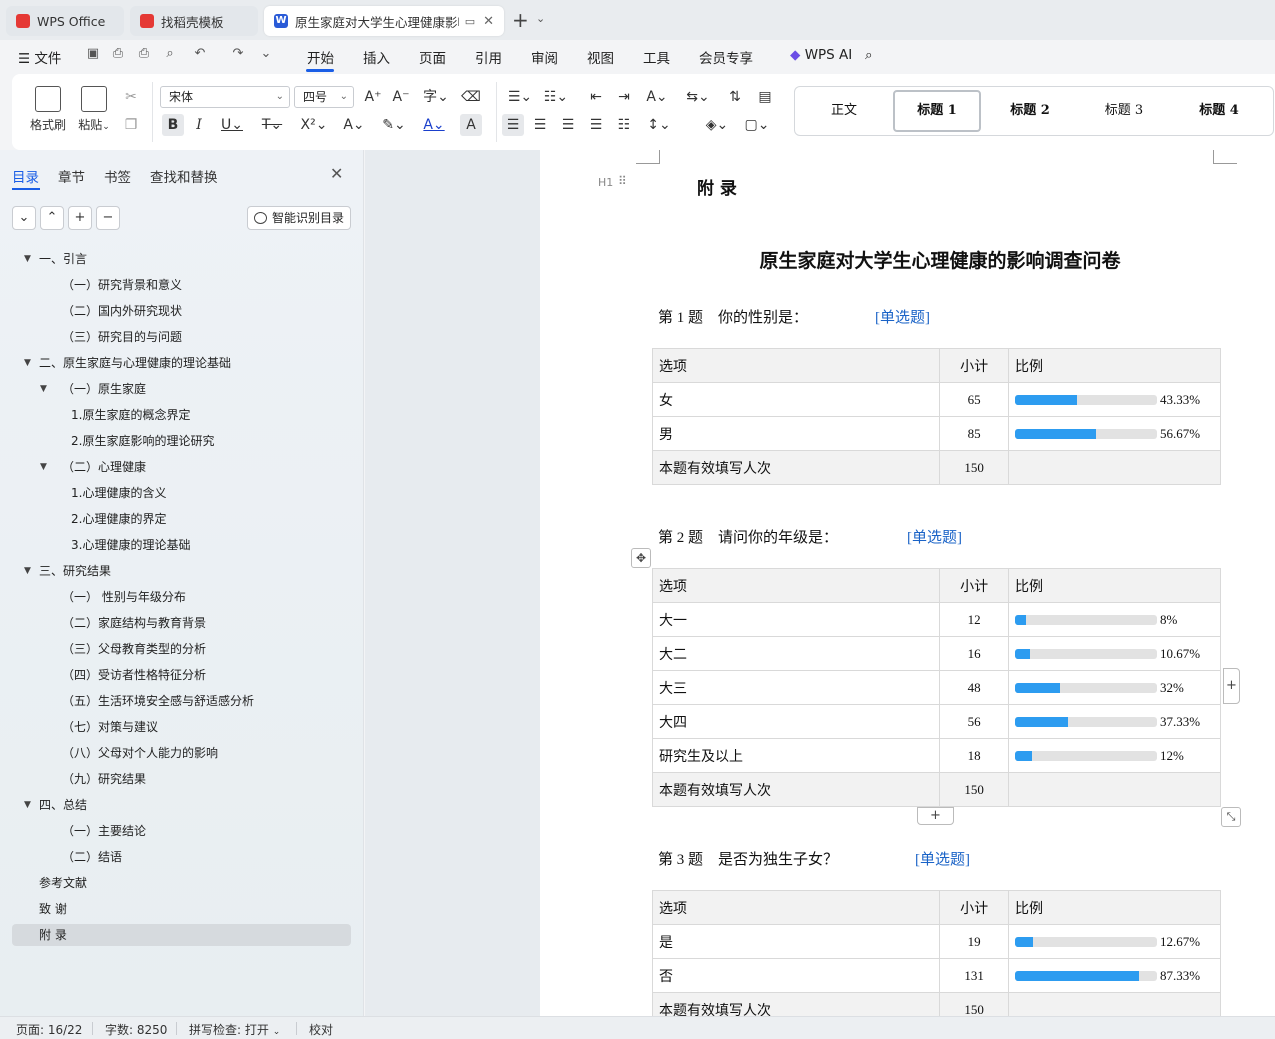  I want to click on menu-references: 引用, so click(488, 57).